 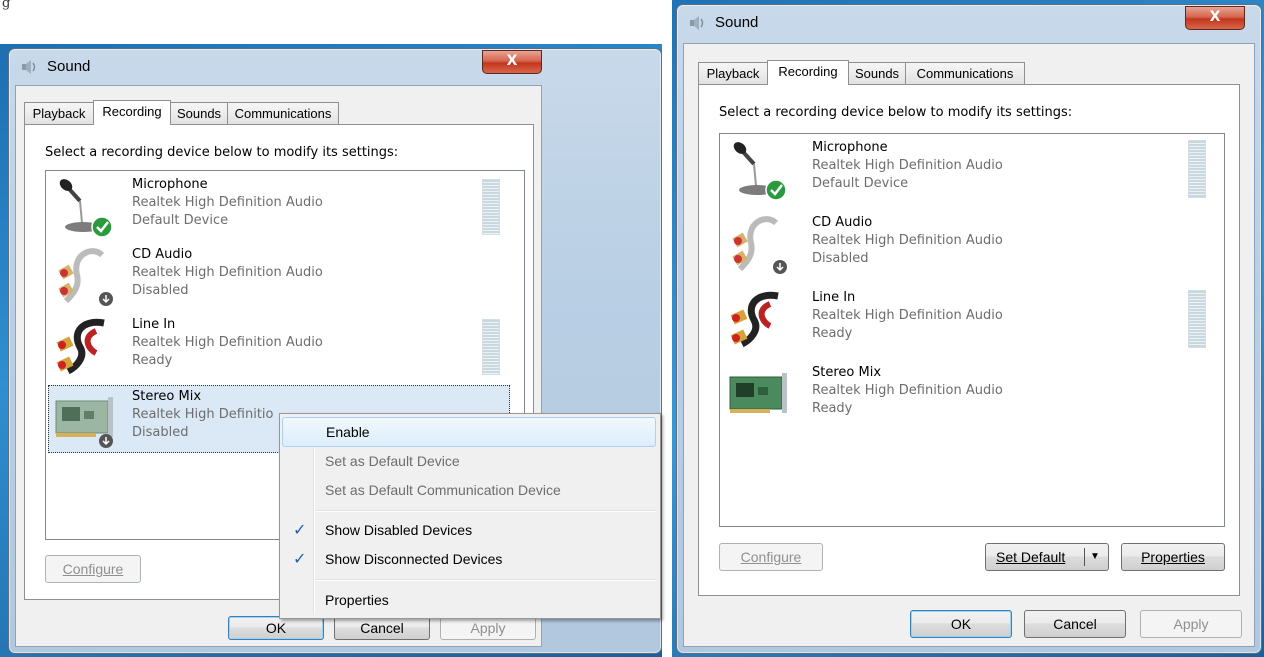 I want to click on menu-item-label: Show Disconnected Devices, so click(x=414, y=559).